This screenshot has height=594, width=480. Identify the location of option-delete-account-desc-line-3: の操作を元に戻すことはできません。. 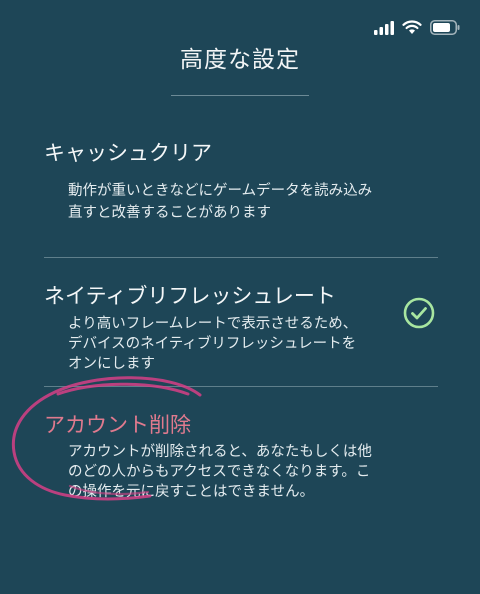
(191, 492).